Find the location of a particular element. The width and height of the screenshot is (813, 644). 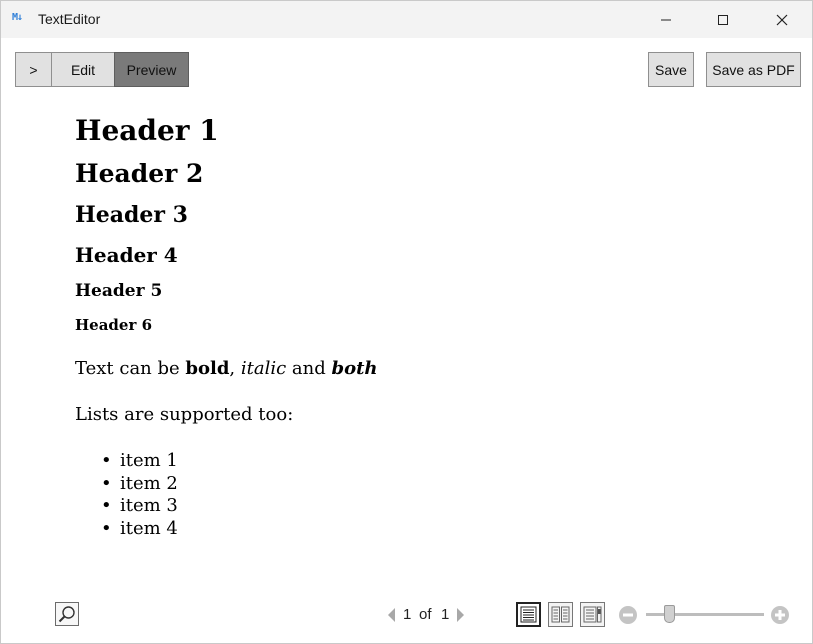

para-text: and is located at coordinates (309, 368).